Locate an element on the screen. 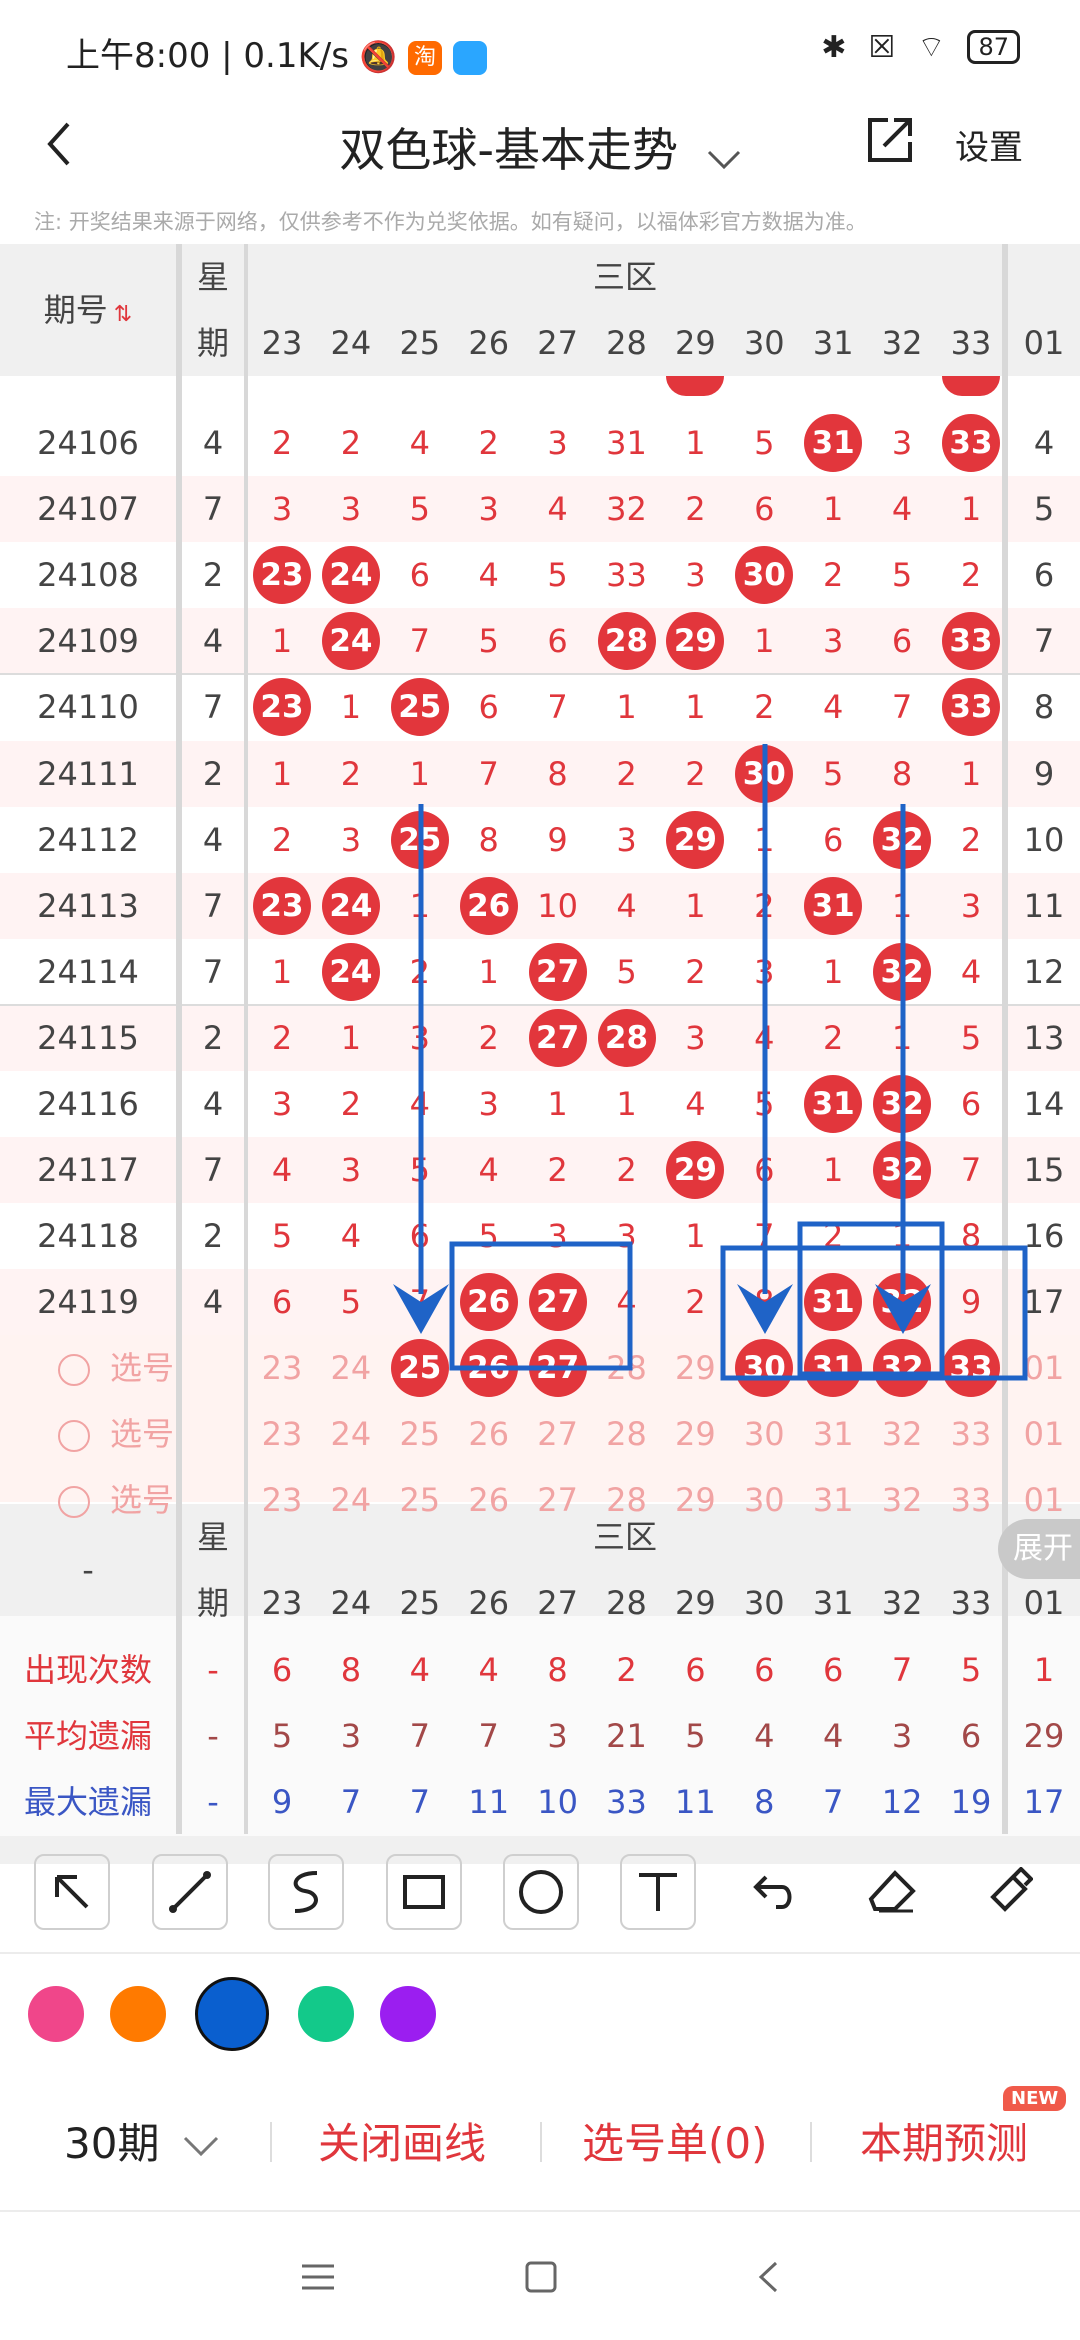 This screenshot has height=2340, width=1080. settings-button: 设置 is located at coordinates (989, 144).